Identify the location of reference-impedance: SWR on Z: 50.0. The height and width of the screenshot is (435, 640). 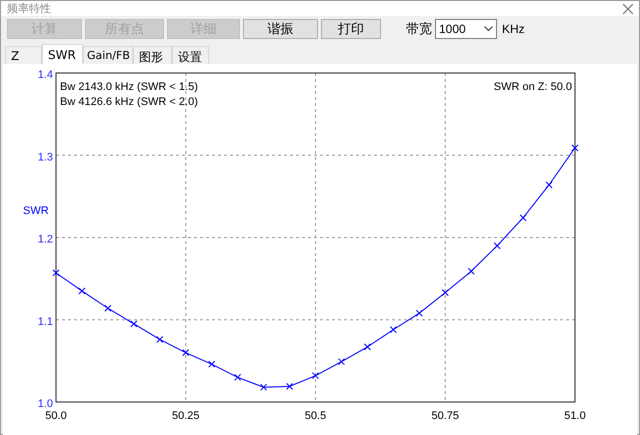
(533, 87).